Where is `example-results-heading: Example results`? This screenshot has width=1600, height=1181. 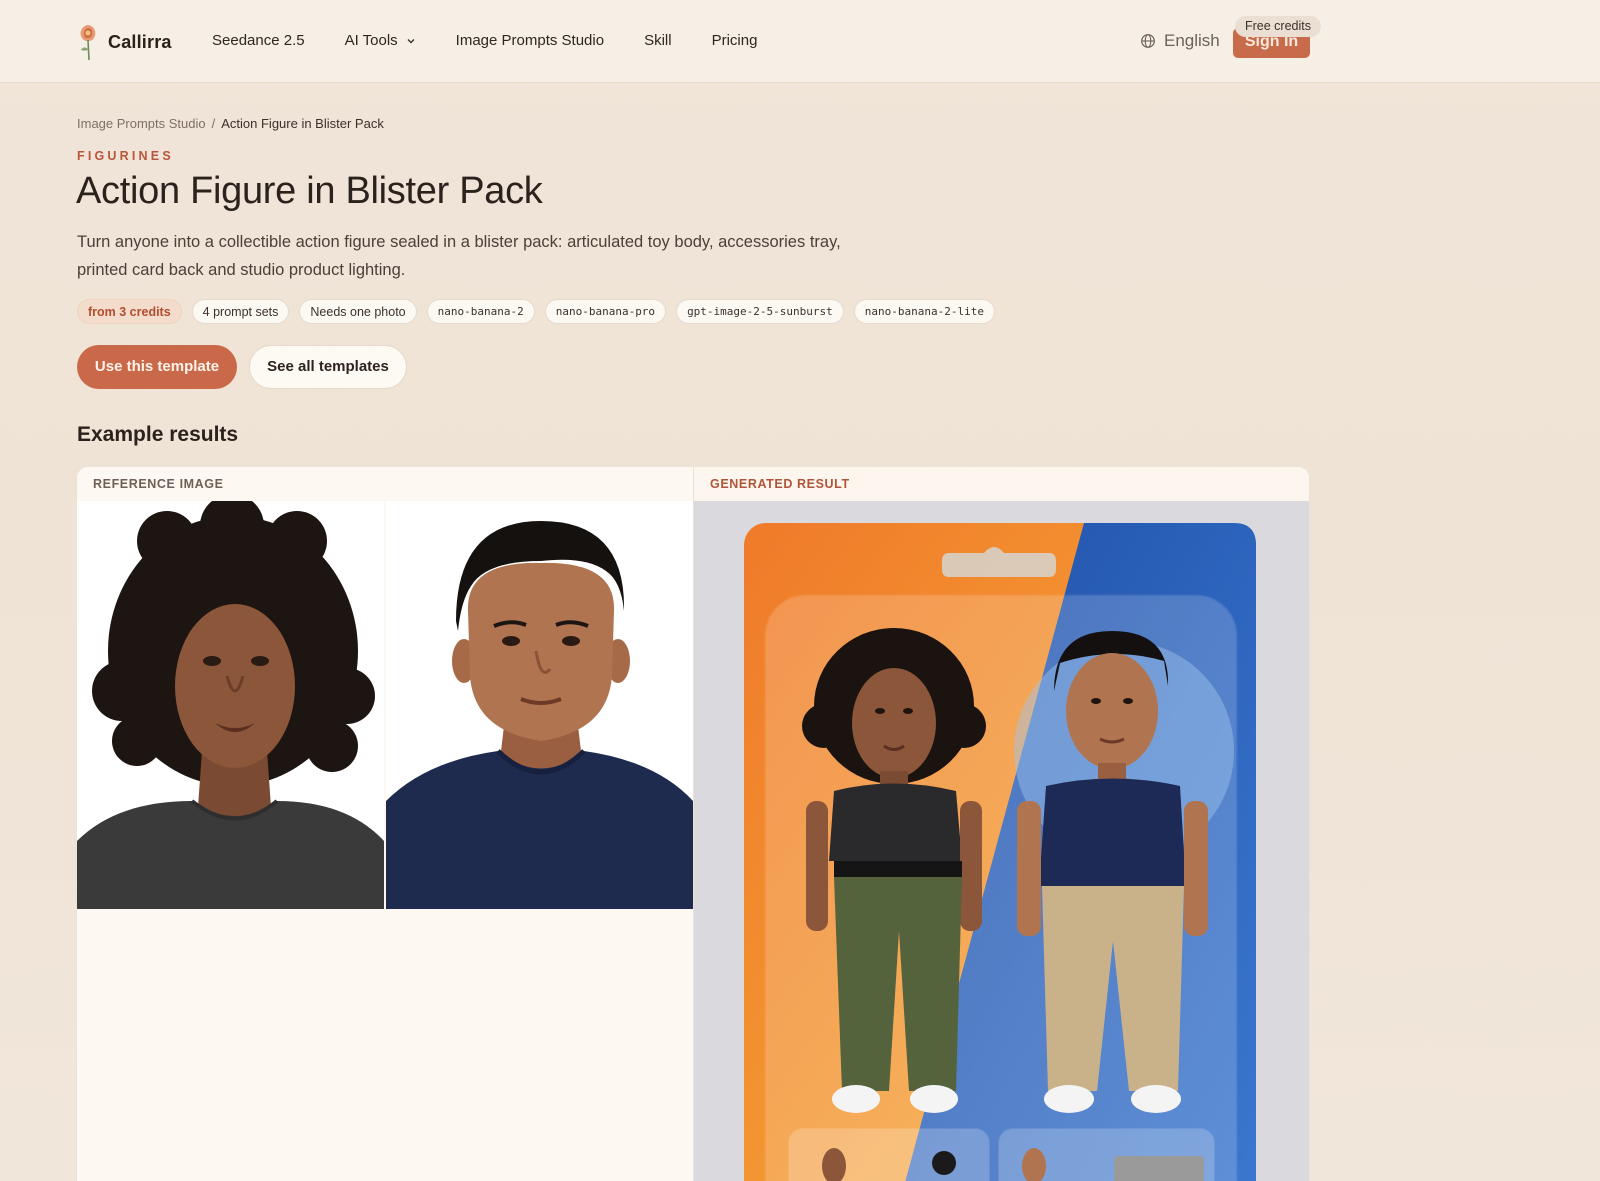
example-results-heading: Example results is located at coordinates (158, 434).